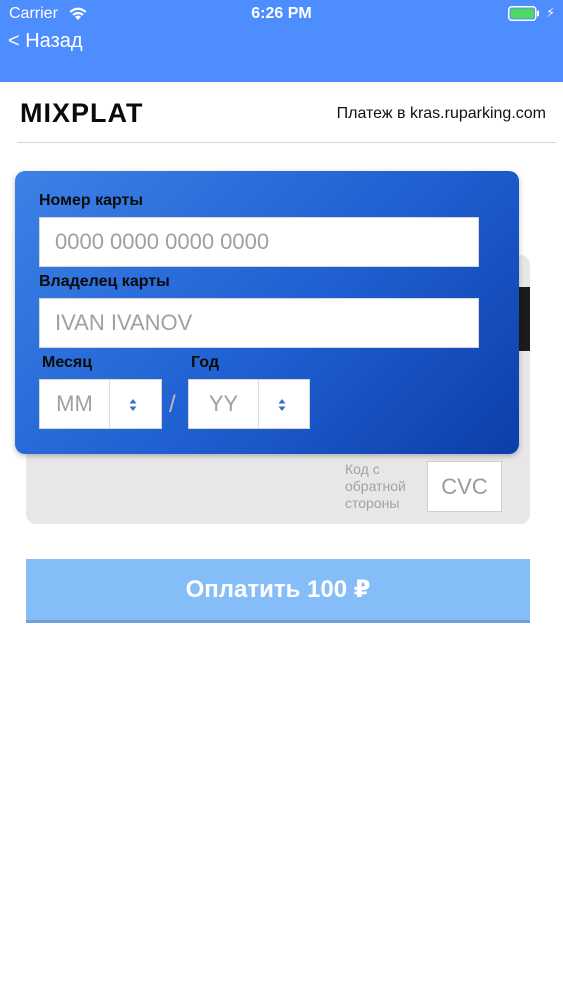  What do you see at coordinates (281, 41) in the screenshot?
I see `navigation-bar: Carrier 6:26 PM ⚡ < Назад` at bounding box center [281, 41].